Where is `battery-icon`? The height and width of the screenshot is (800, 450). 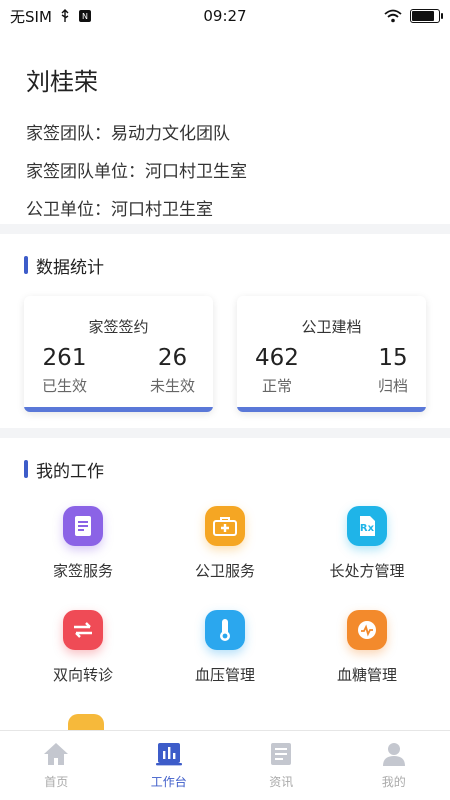 battery-icon is located at coordinates (426, 16).